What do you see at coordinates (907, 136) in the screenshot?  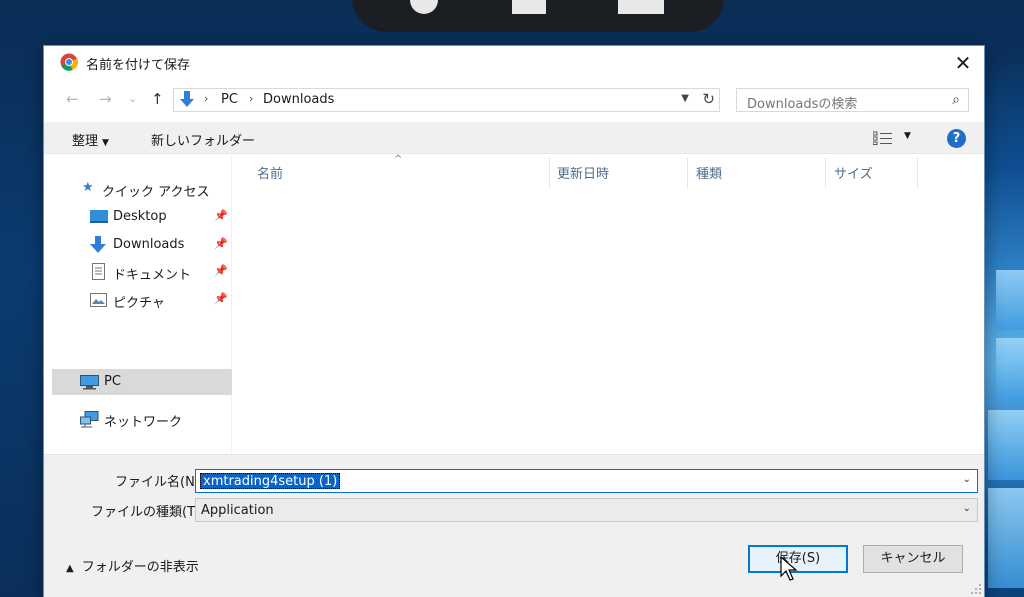 I see `view-chevron-down-icon: ▼` at bounding box center [907, 136].